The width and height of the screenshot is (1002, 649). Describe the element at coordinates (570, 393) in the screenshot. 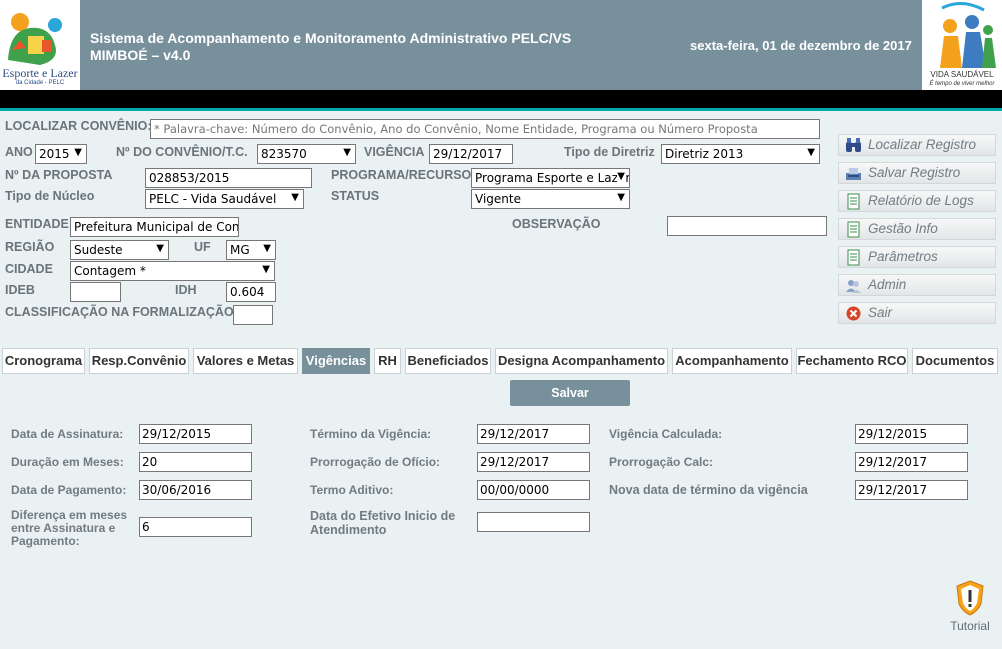

I see `save-button: Salvar` at that location.